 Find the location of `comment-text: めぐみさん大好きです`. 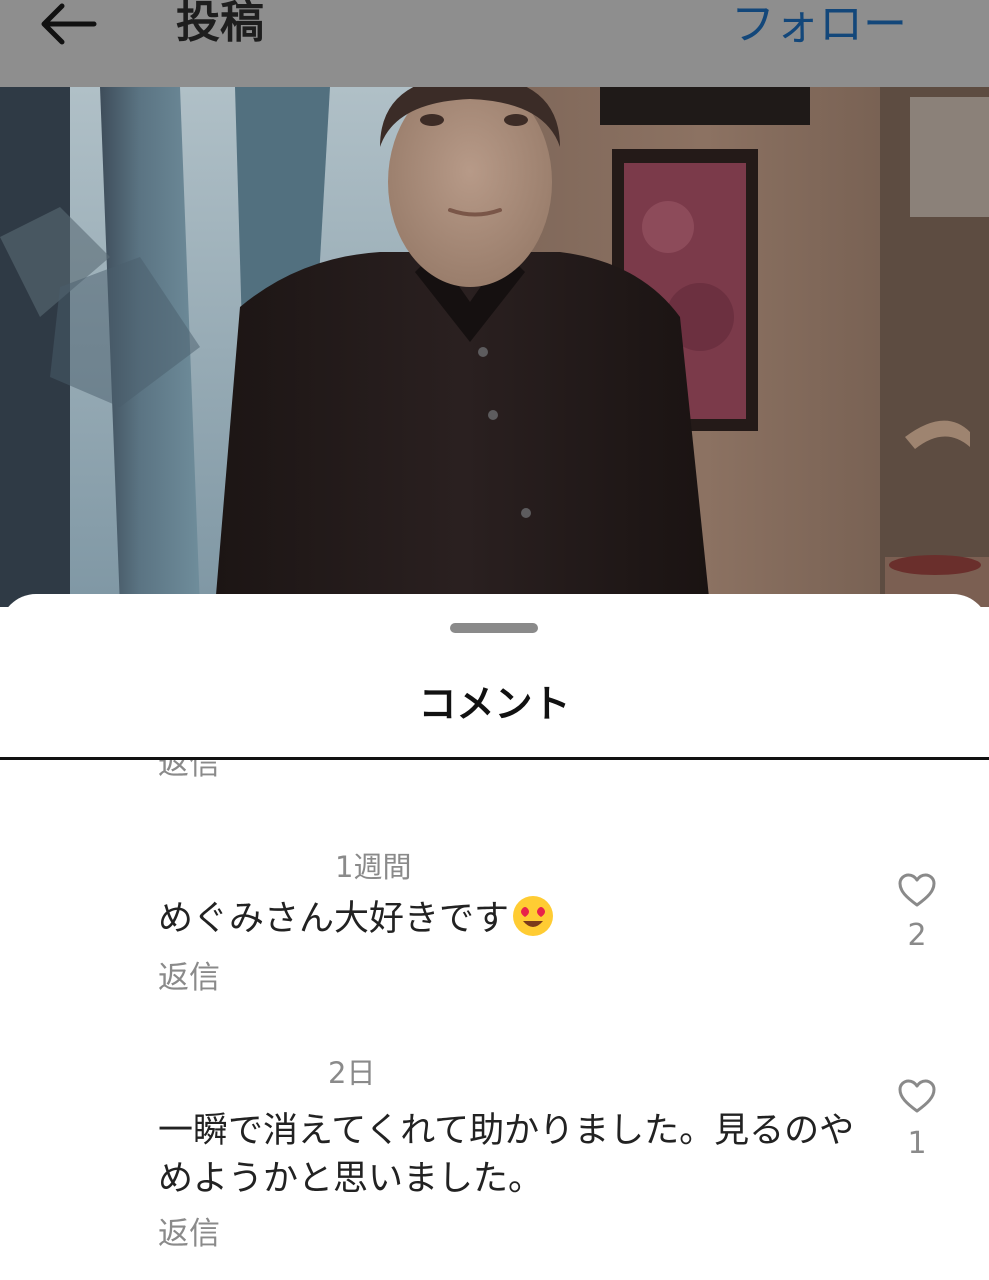

comment-text: めぐみさん大好きです is located at coordinates (508, 918).